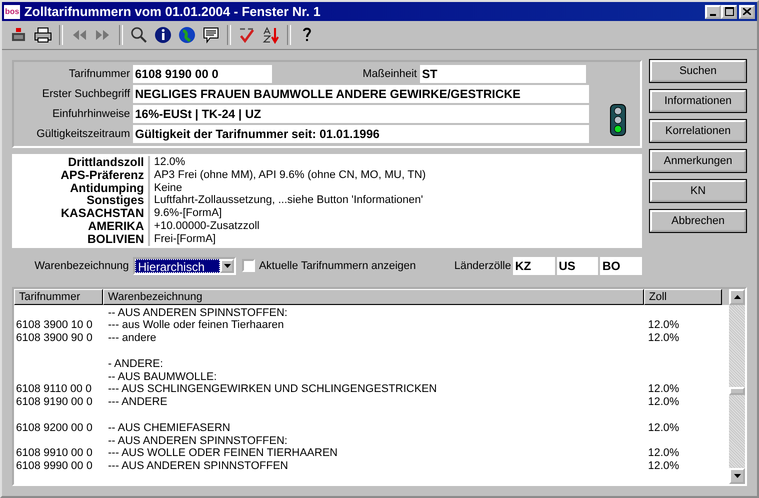  I want to click on scroll-thumb, so click(737, 390).